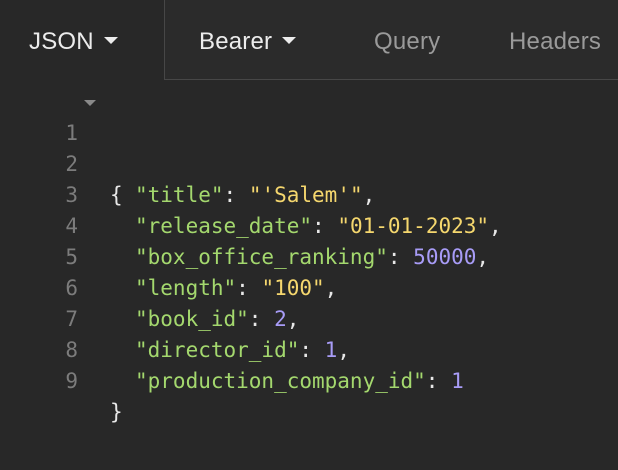 This screenshot has height=470, width=618. Describe the element at coordinates (438, 381) in the screenshot. I see `json-colon: :` at that location.